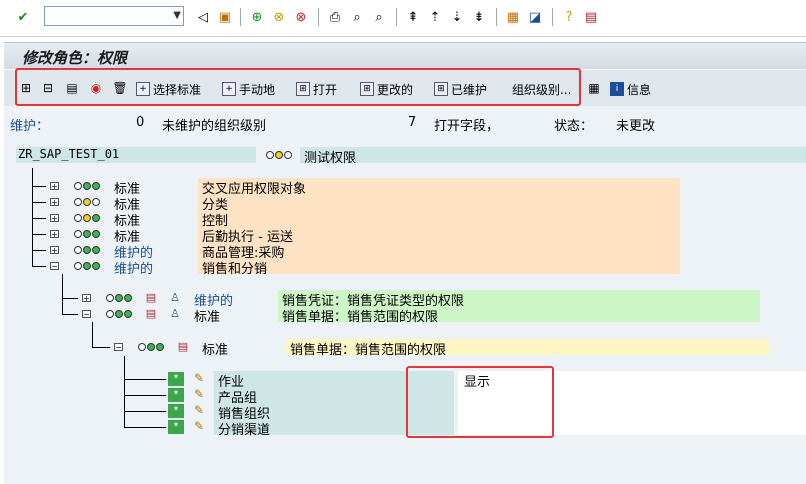 The height and width of the screenshot is (484, 806). What do you see at coordinates (257, 17) in the screenshot?
I see `back-icon: ⊕` at bounding box center [257, 17].